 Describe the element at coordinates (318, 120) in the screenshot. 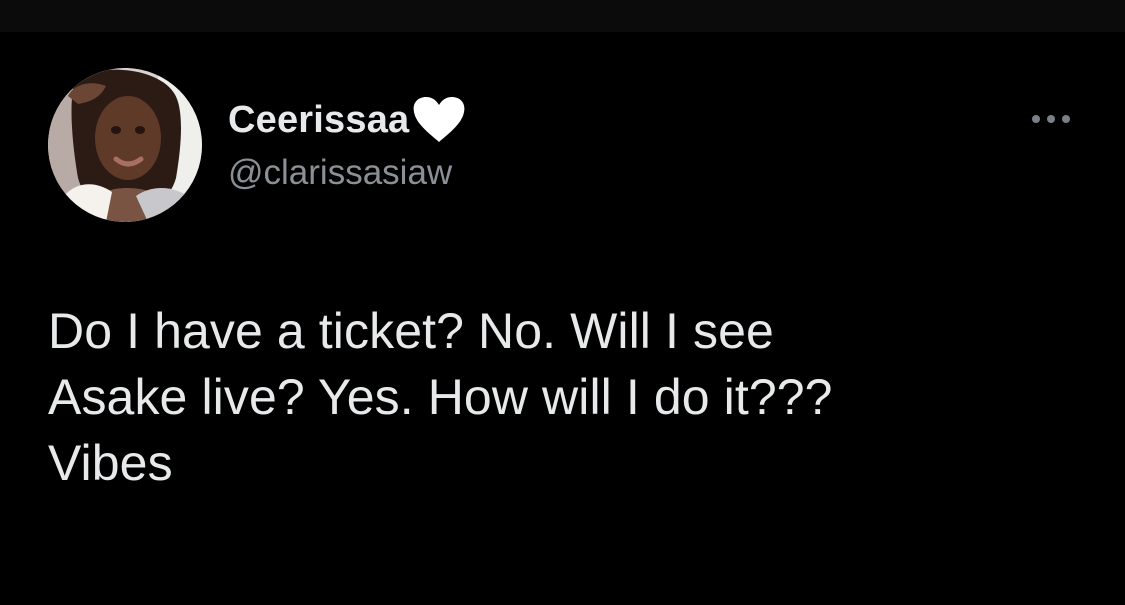

I see `display-name: Ceerissaa` at that location.